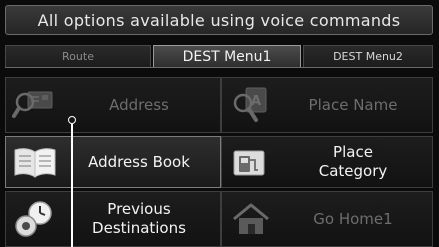  What do you see at coordinates (72, 185) in the screenshot?
I see `callout-leader-line` at bounding box center [72, 185].